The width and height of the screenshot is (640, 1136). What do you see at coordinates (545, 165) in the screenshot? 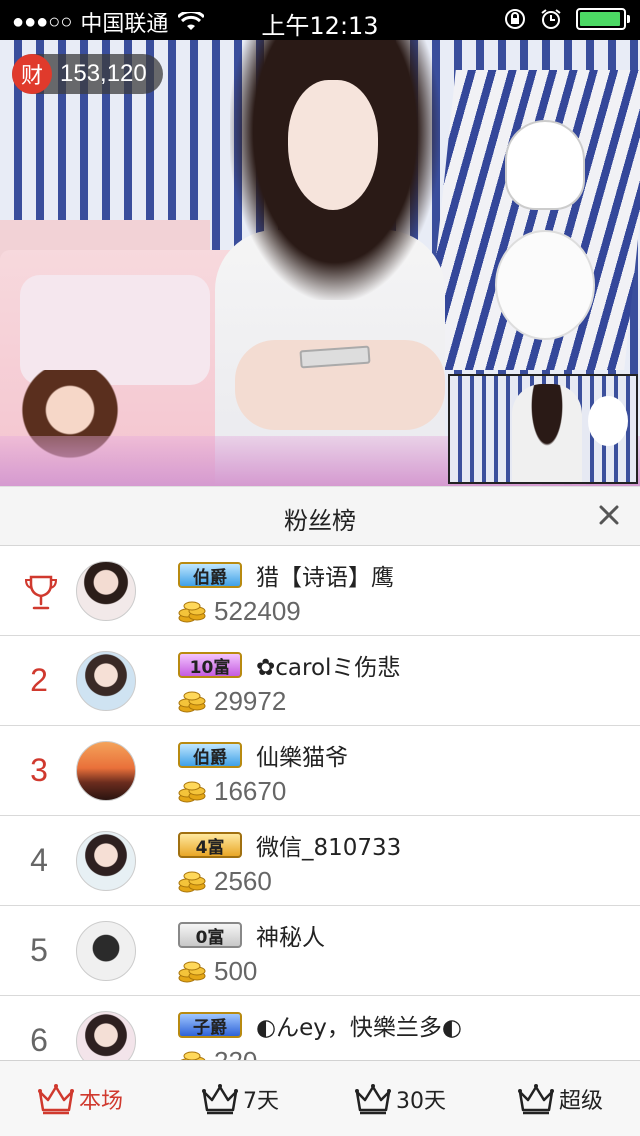
I see `video-cat-toy` at bounding box center [545, 165].